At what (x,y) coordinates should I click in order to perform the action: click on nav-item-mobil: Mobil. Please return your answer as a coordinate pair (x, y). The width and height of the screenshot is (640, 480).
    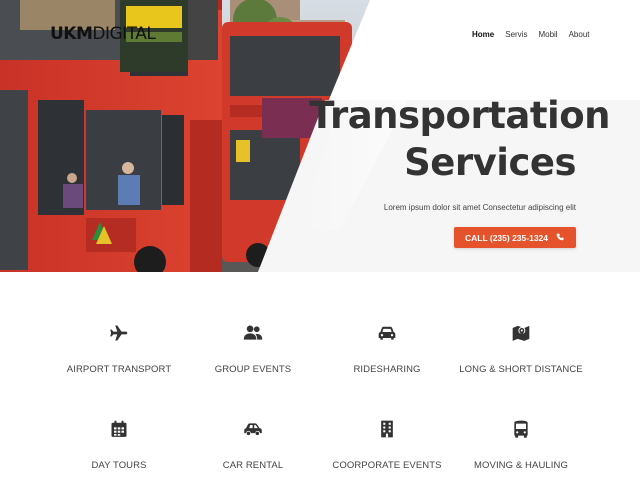
    Looking at the image, I should click on (547, 34).